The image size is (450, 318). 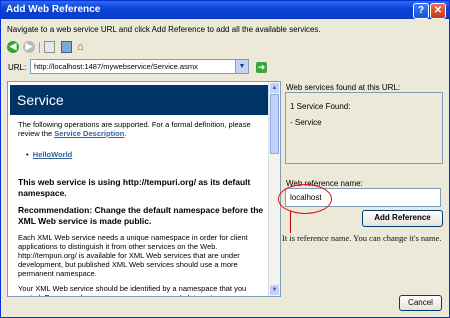 I want to click on help-icon: ?, so click(x=421, y=11).